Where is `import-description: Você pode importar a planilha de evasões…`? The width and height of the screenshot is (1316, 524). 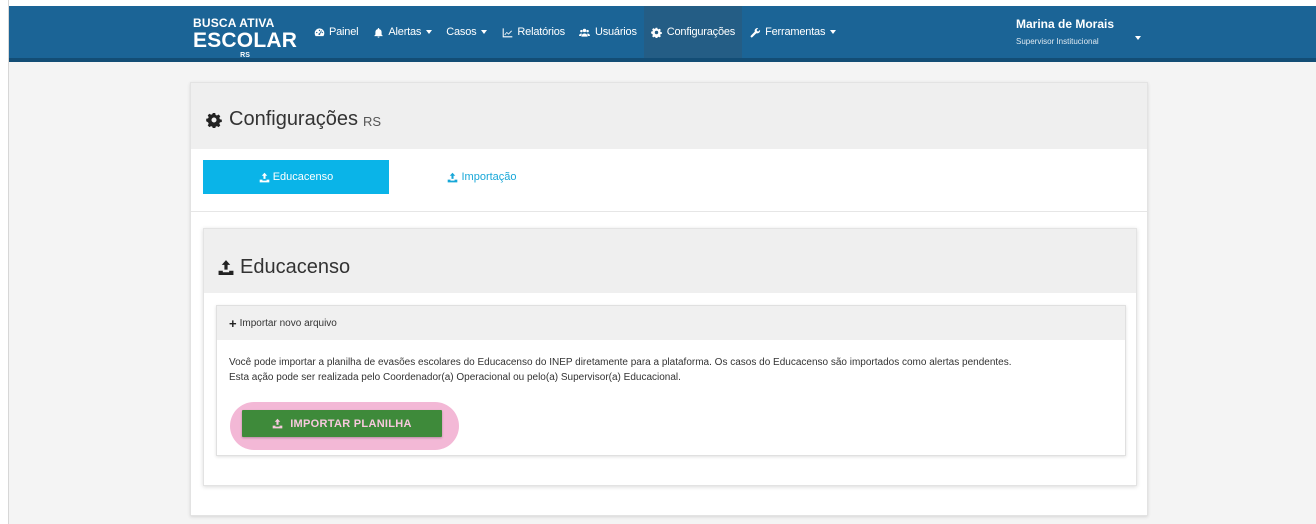
import-description: Você pode importar a planilha de evasões… is located at coordinates (674, 370).